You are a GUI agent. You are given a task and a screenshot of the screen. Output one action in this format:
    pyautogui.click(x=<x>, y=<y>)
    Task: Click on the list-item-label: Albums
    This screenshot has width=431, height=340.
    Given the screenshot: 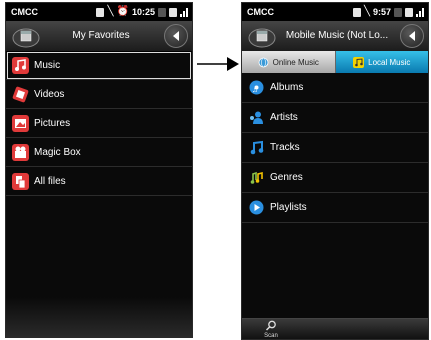 What is the action you would take?
    pyautogui.click(x=287, y=87)
    